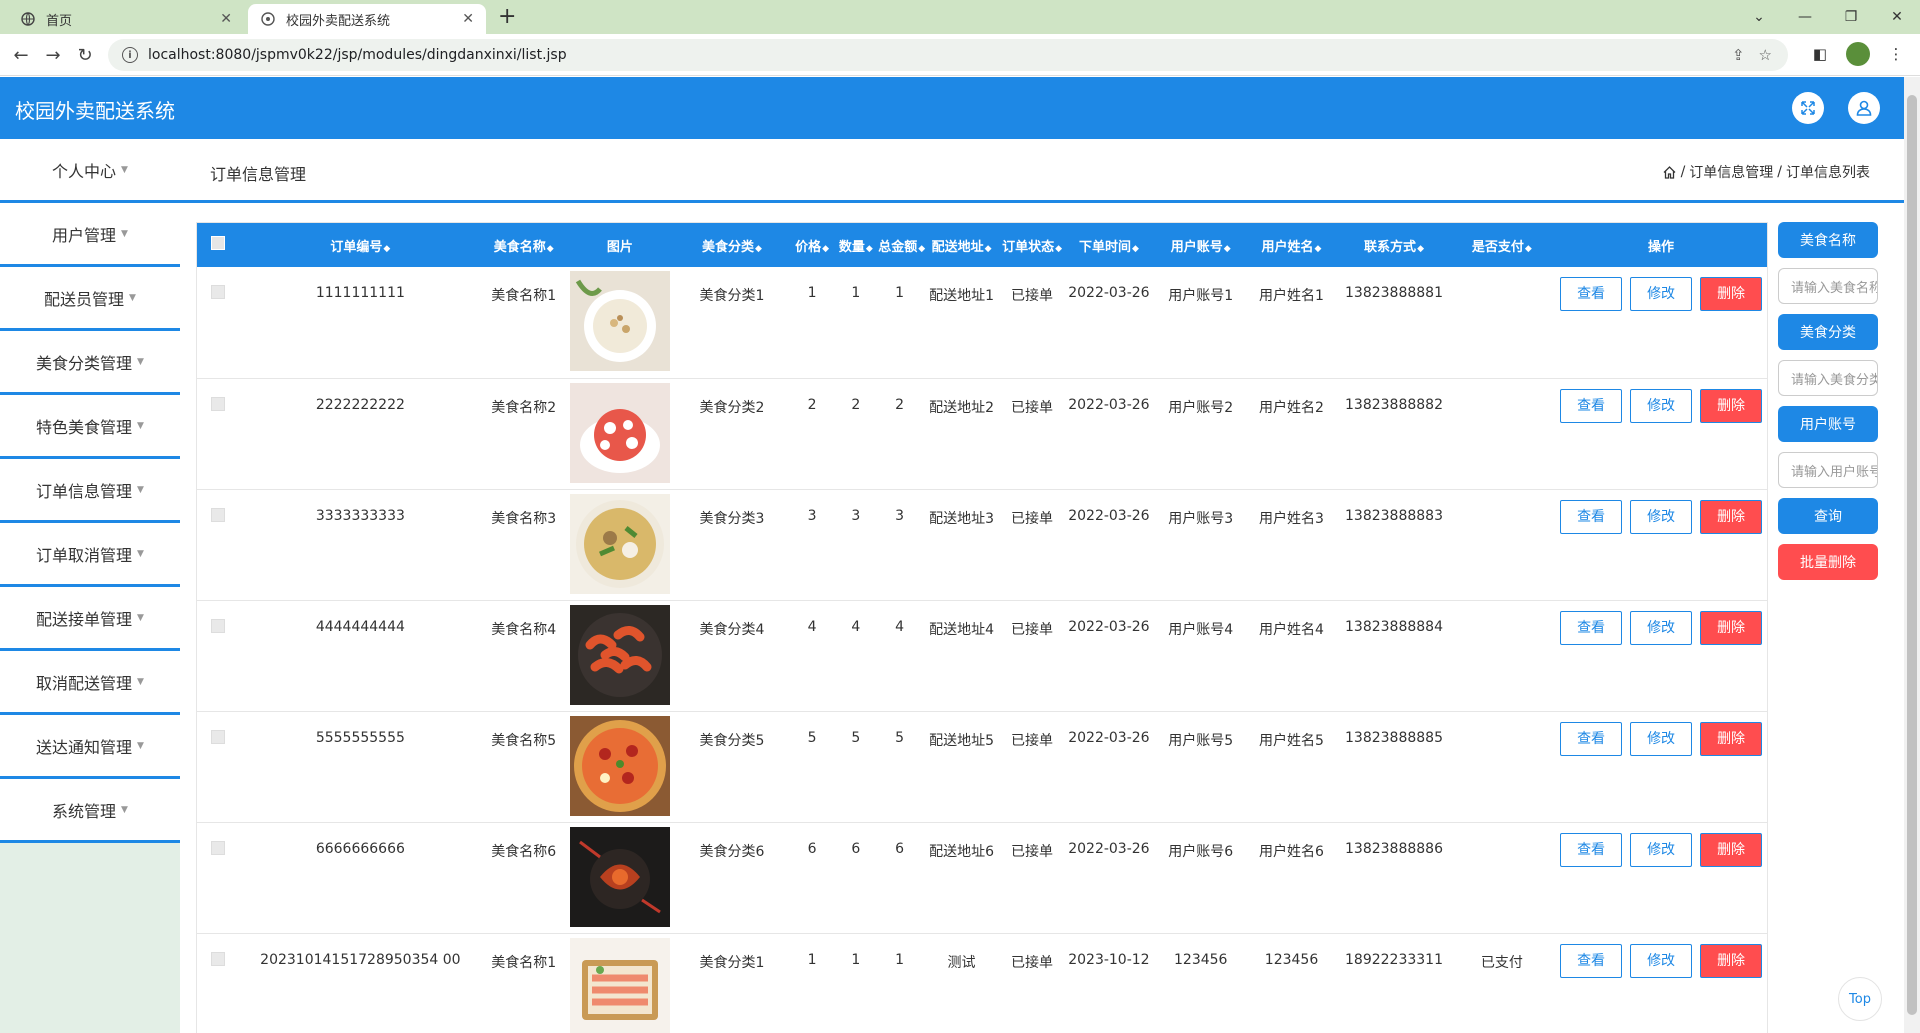  I want to click on sidebar-item-personal-center: 个人中心 ▼, so click(90, 171).